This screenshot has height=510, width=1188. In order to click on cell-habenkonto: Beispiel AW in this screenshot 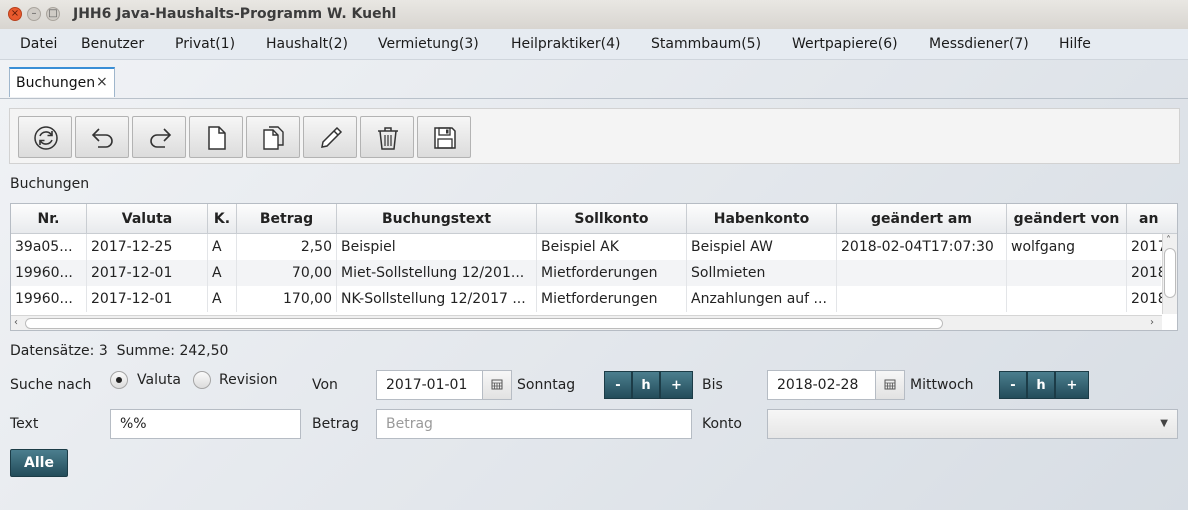, I will do `click(762, 247)`.